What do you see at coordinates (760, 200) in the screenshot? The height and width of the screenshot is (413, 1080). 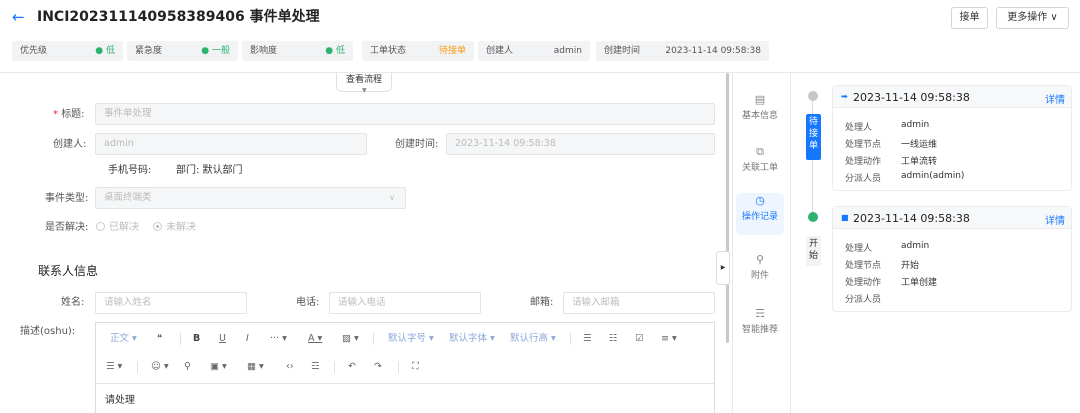 I see `clock-icon: ◷` at bounding box center [760, 200].